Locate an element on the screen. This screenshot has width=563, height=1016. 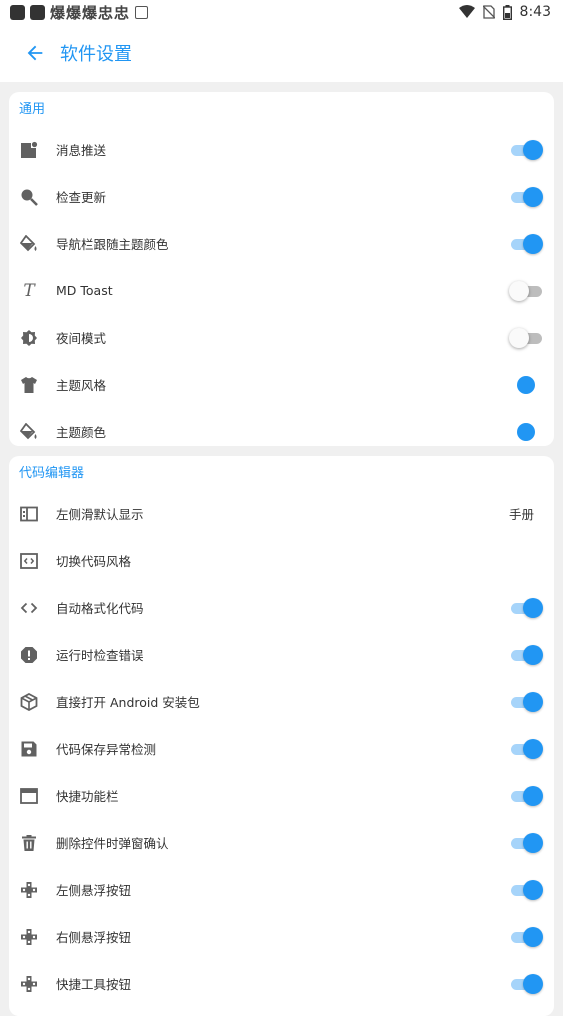
setting-row-quick-function-bar: 快捷功能栏 is located at coordinates (281, 795).